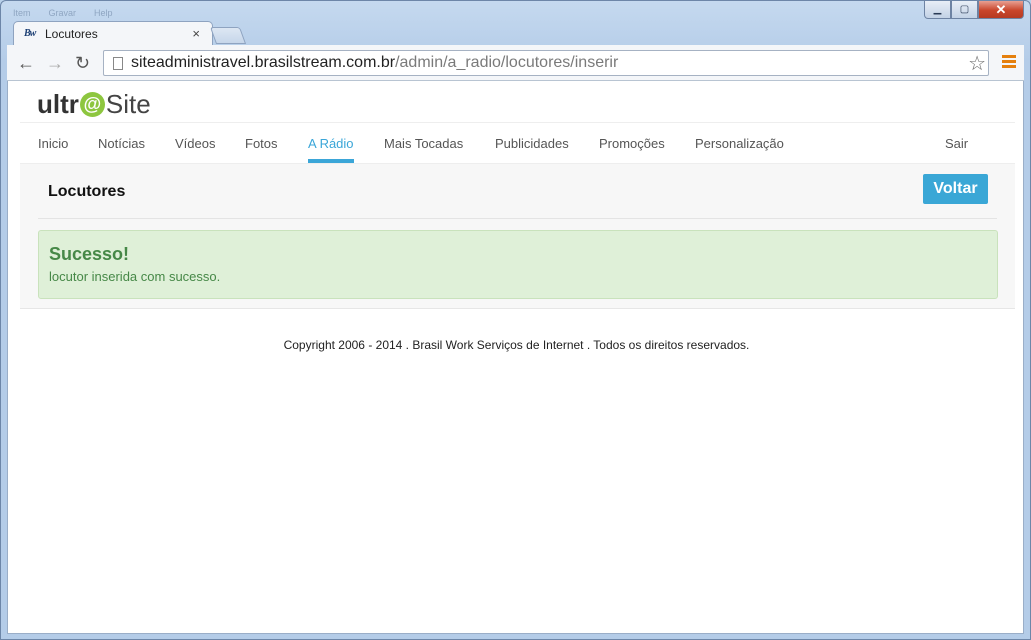 The height and width of the screenshot is (640, 1031). What do you see at coordinates (195, 143) in the screenshot?
I see `nav-item-videos: Vídeos` at bounding box center [195, 143].